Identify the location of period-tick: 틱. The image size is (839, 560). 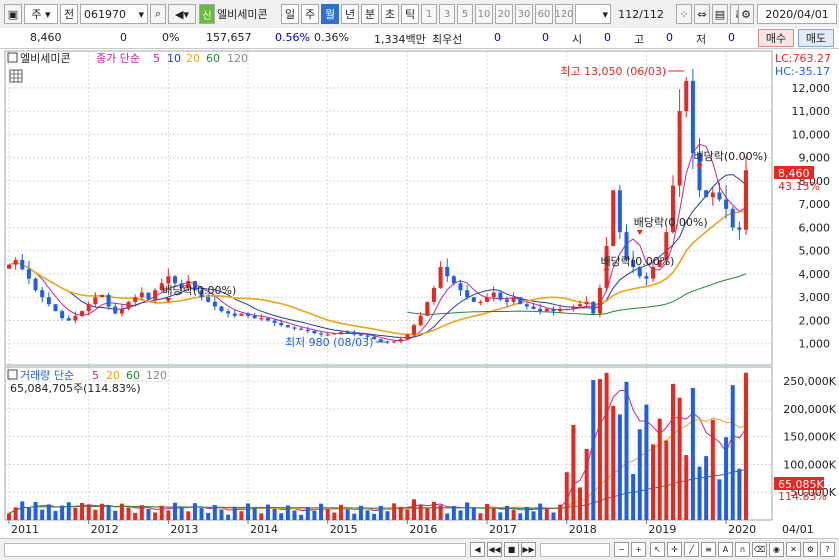
(410, 14).